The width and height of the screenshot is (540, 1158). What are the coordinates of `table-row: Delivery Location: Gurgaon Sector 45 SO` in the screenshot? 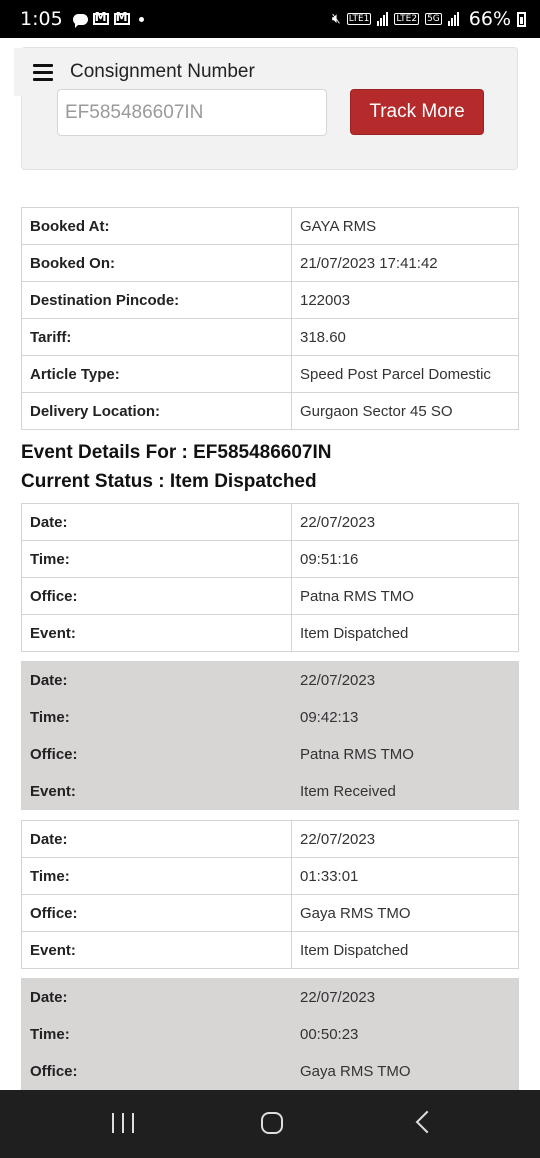 It's located at (270, 411).